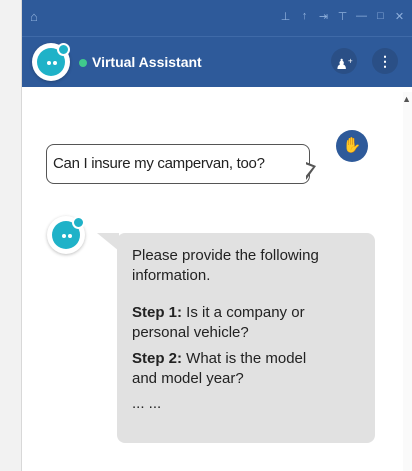  I want to click on bot-bubble-tail, so click(108, 242).